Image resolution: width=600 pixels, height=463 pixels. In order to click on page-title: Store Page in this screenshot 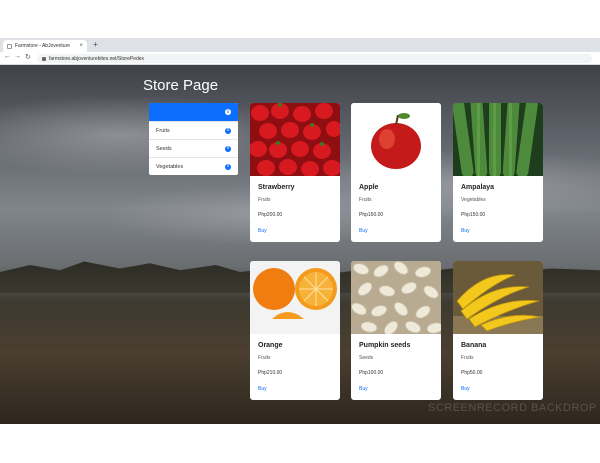, I will do `click(181, 85)`.